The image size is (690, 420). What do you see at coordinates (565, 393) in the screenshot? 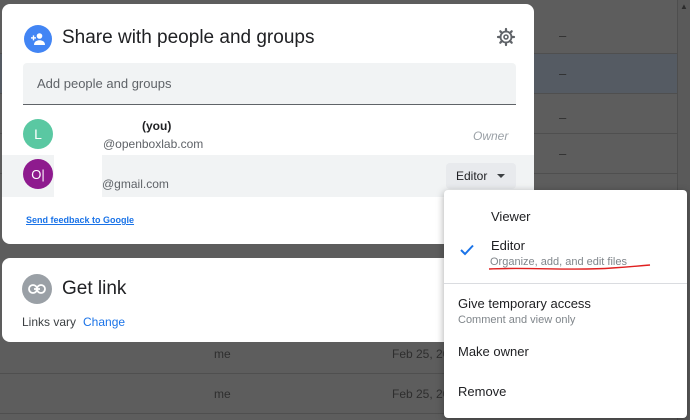
I see `menu-item-remove: Remove` at bounding box center [565, 393].